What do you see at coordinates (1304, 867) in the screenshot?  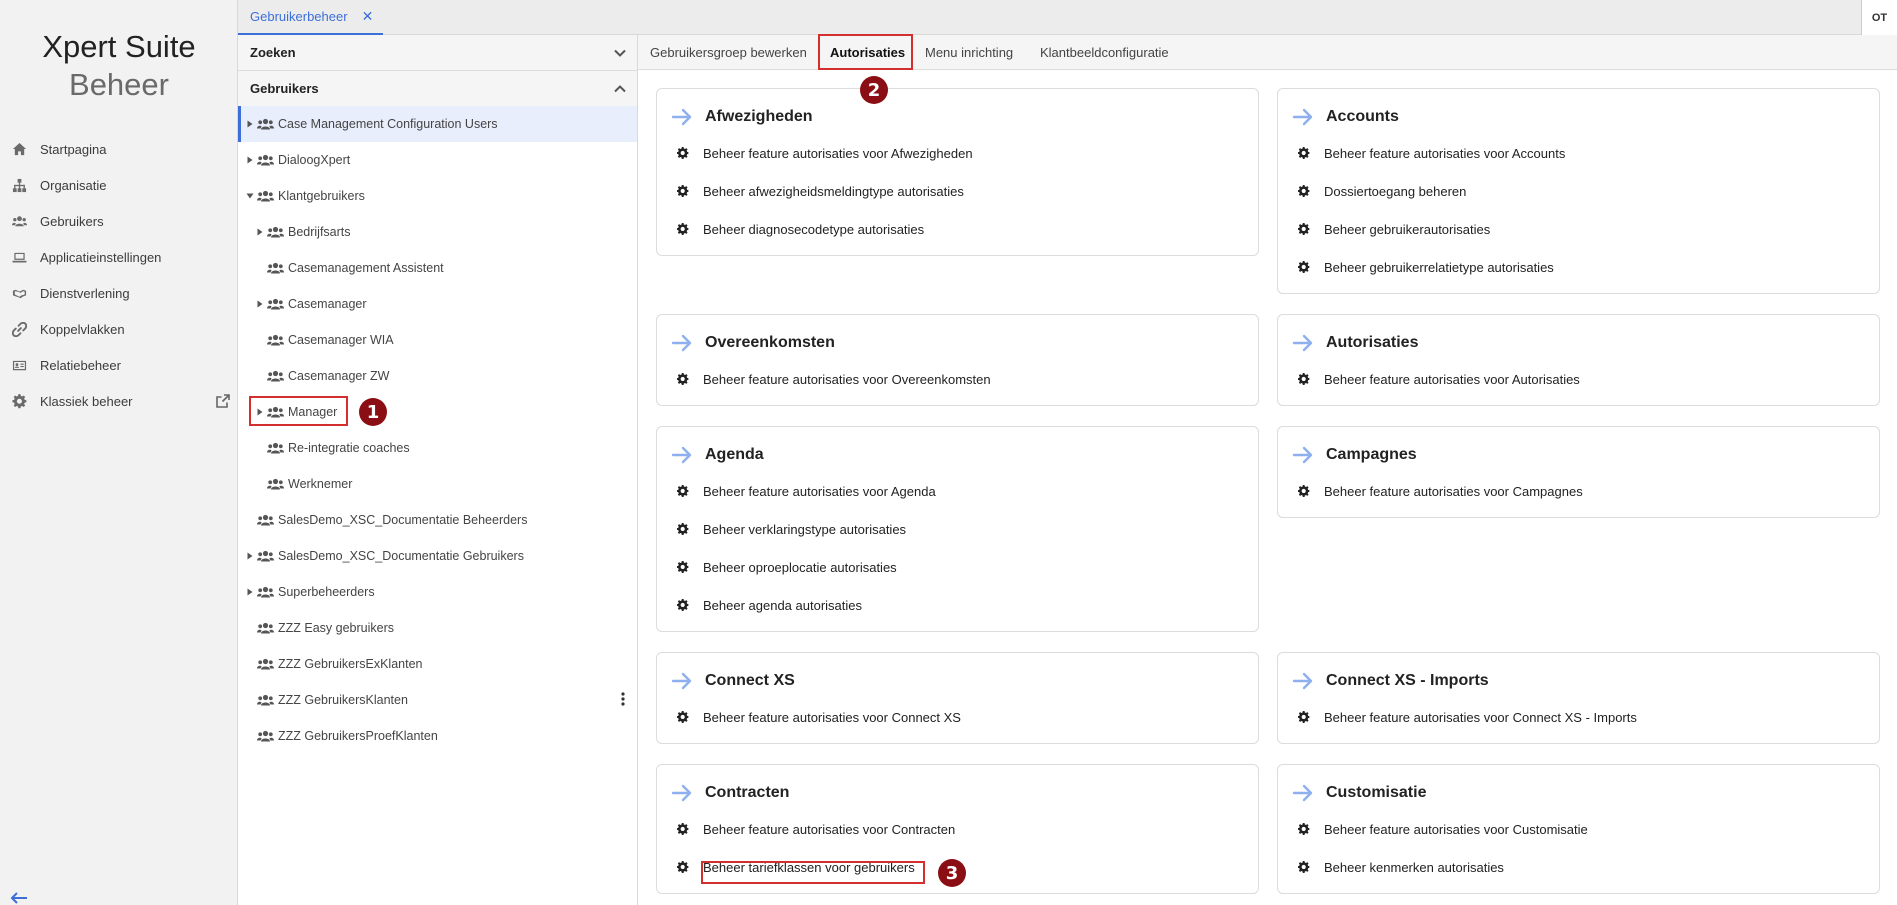 I see `gear-icon` at bounding box center [1304, 867].